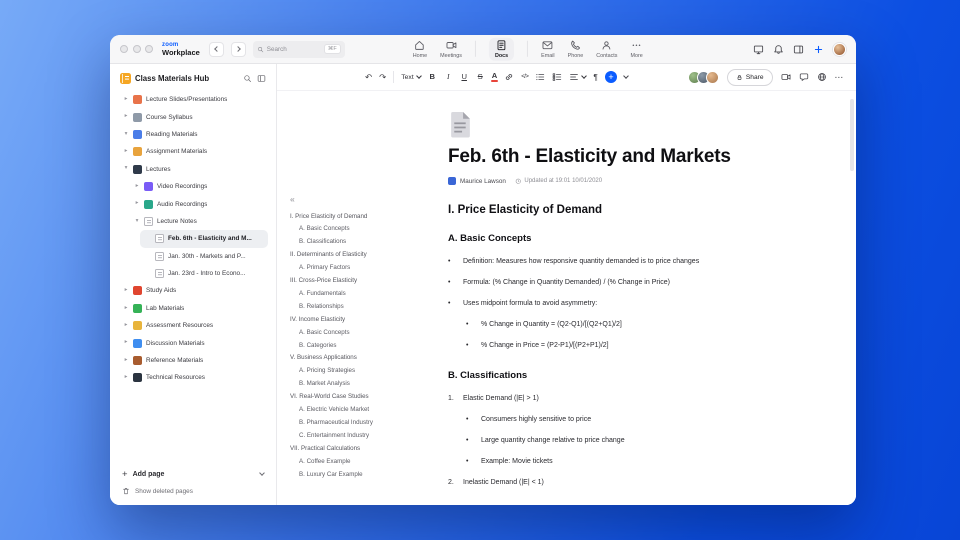 This screenshot has width=960, height=540. Describe the element at coordinates (839, 49) in the screenshot. I see `user-avatar` at that location.